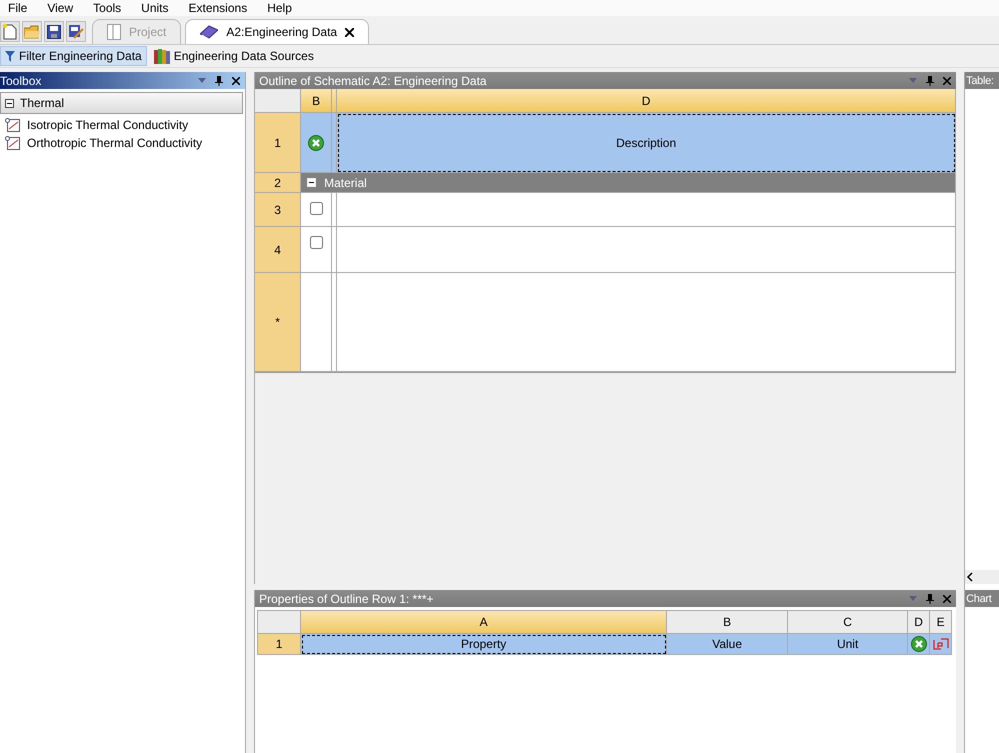 The width and height of the screenshot is (999, 753). What do you see at coordinates (225, 8) in the screenshot?
I see `menu-item: Extensions` at bounding box center [225, 8].